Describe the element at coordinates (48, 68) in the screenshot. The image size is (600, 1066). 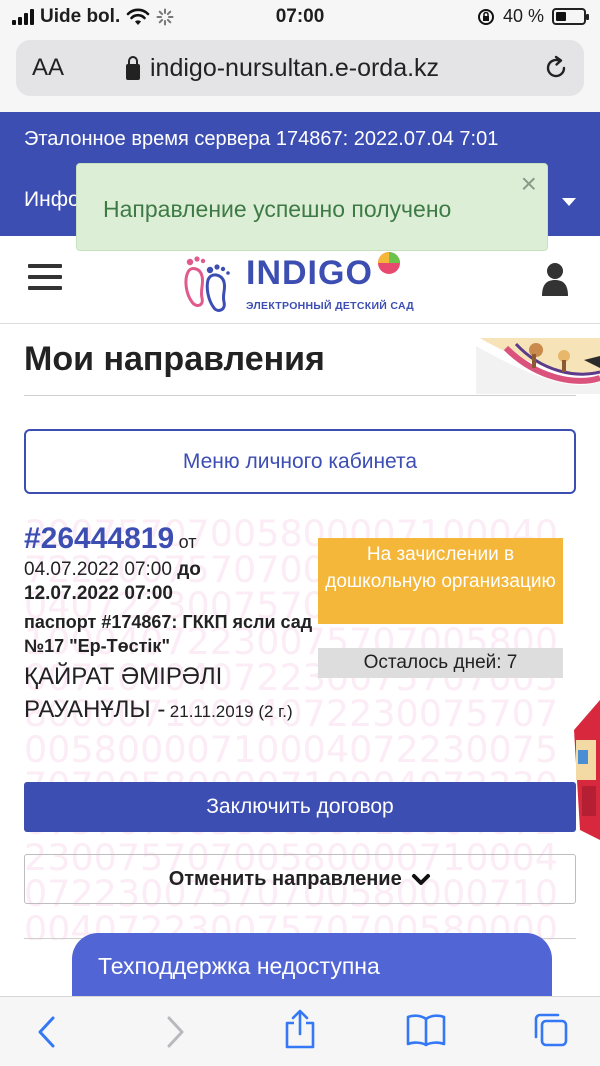
I see `text-size-button: AA` at that location.